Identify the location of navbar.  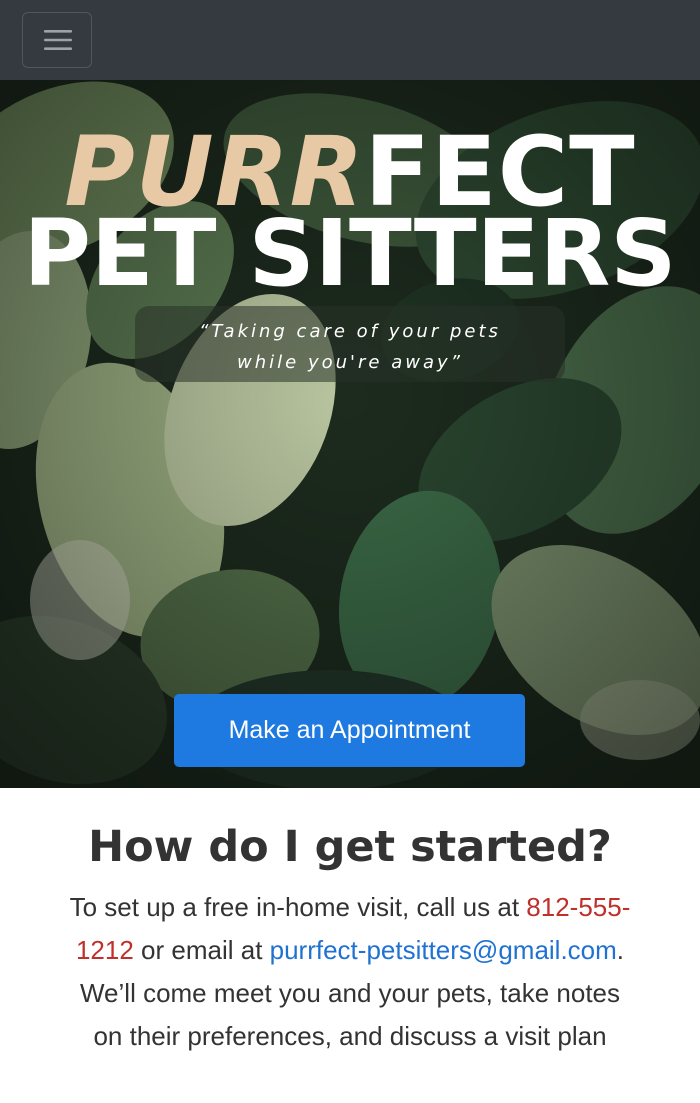
(350, 40).